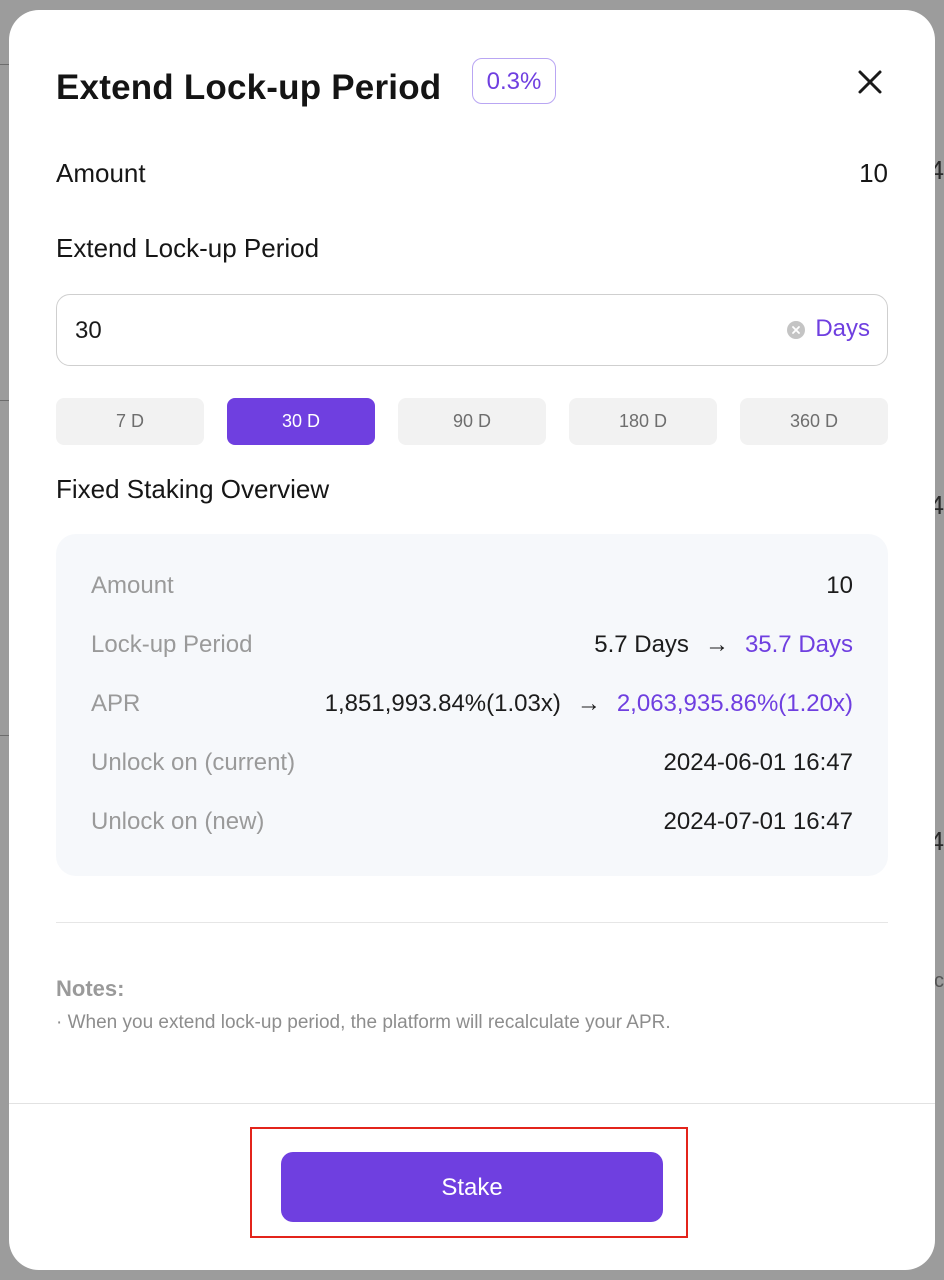 This screenshot has width=944, height=1280. Describe the element at coordinates (472, 766) in the screenshot. I see `overview-unlock-current-row: Unlock on (current) 2024-06-01 16:47` at that location.